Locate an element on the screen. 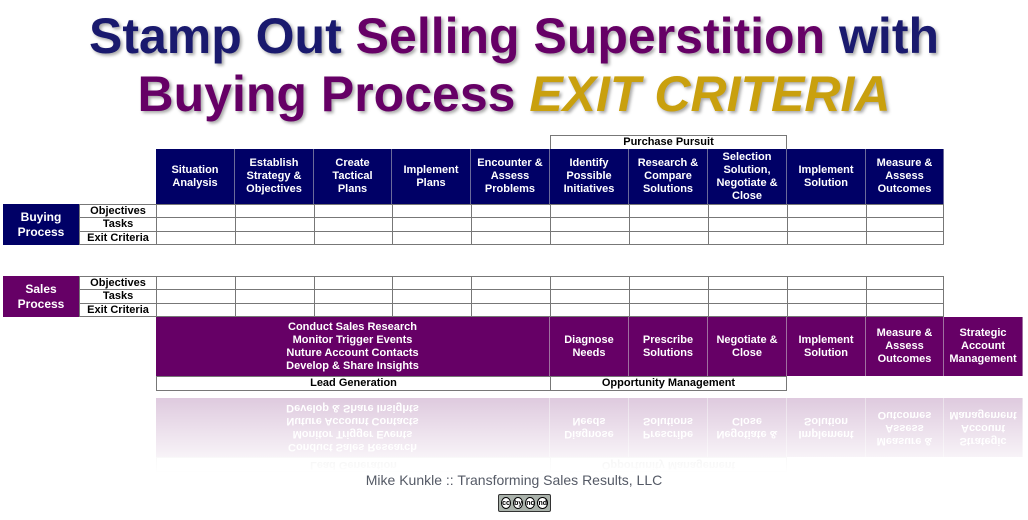 This screenshot has height=520, width=1028. title-part: EXIT CRITERIA is located at coordinates (710, 94).